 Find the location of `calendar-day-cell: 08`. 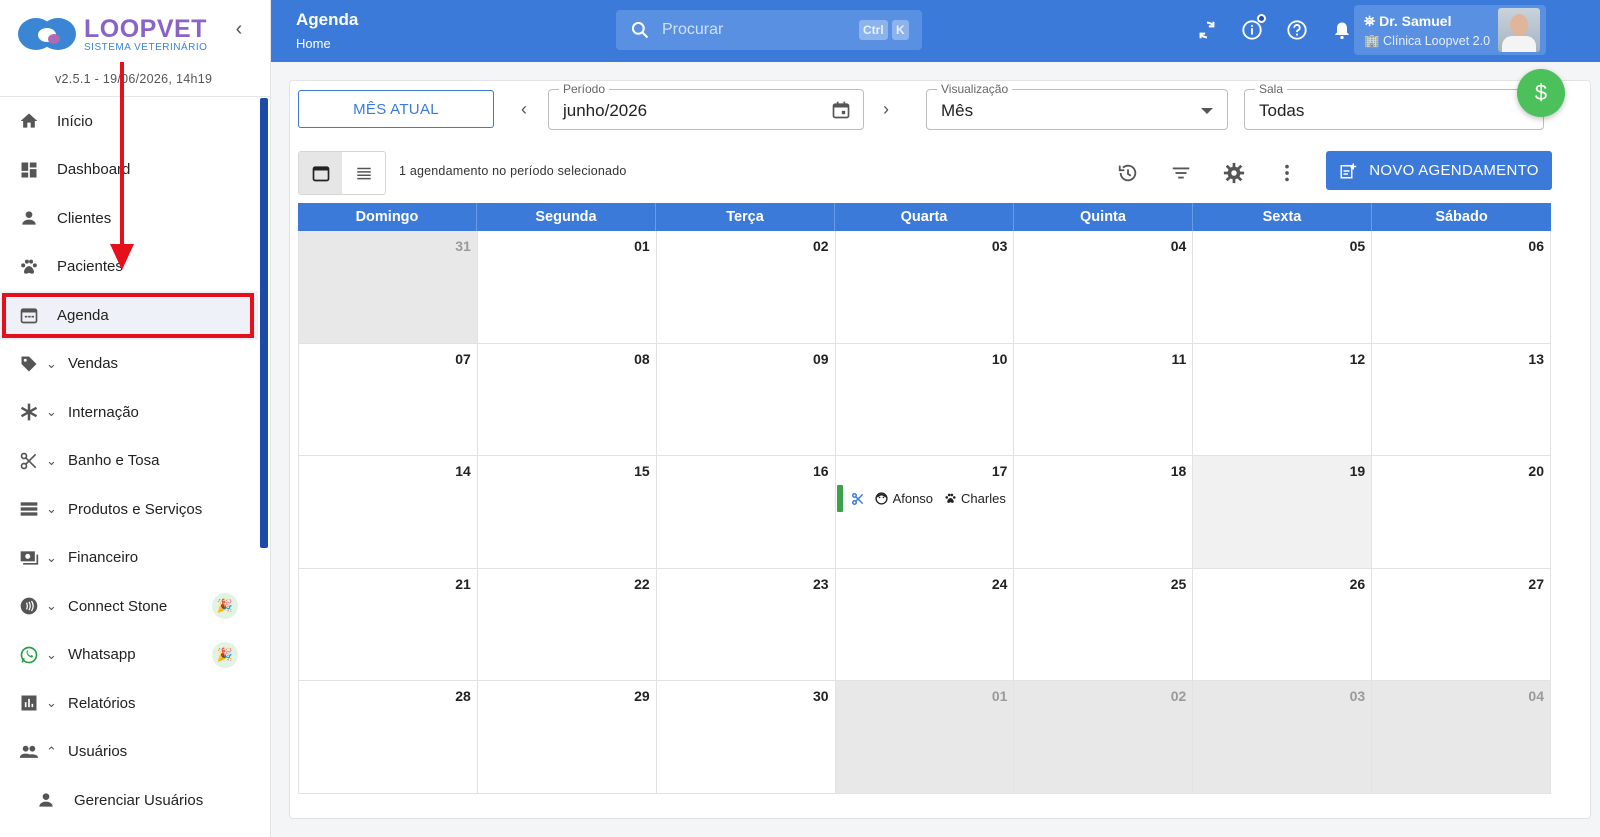

calendar-day-cell: 08 is located at coordinates (567, 400).